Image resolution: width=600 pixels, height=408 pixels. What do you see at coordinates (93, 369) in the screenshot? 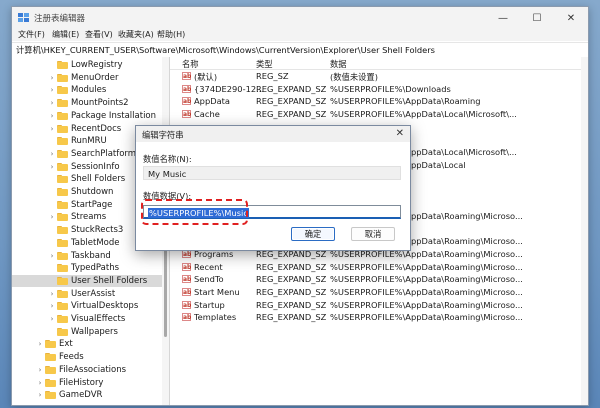
I see `tree-item-label: FileAssociations` at bounding box center [93, 369].